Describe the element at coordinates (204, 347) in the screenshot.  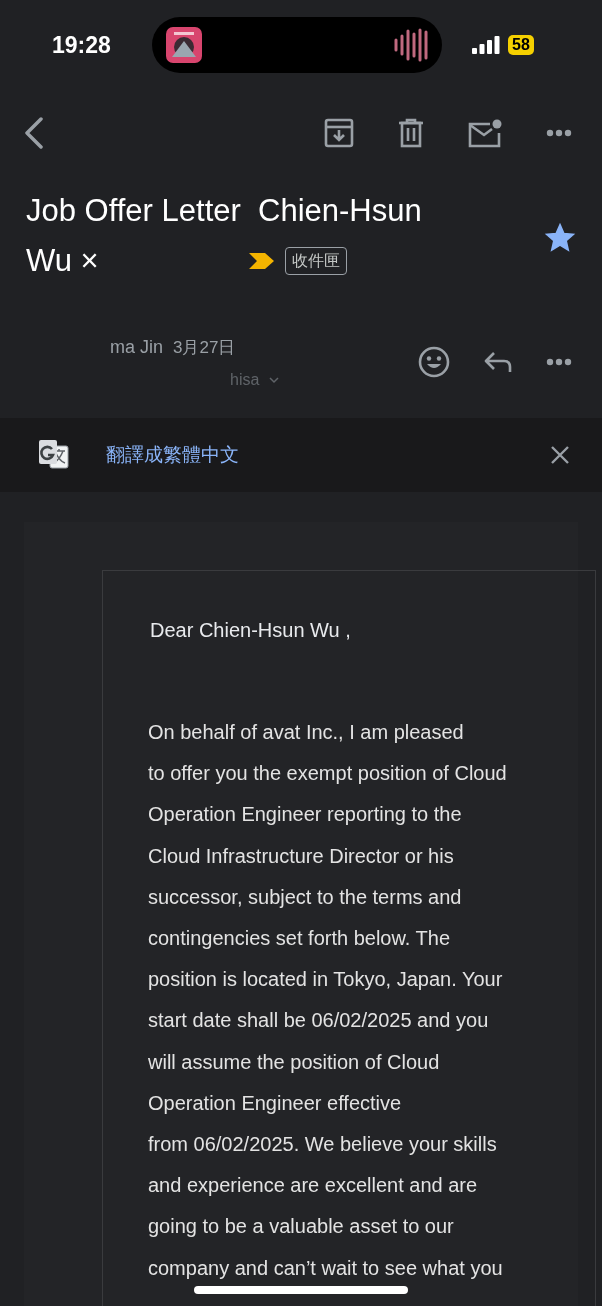
I see `email-date: 3月27日` at that location.